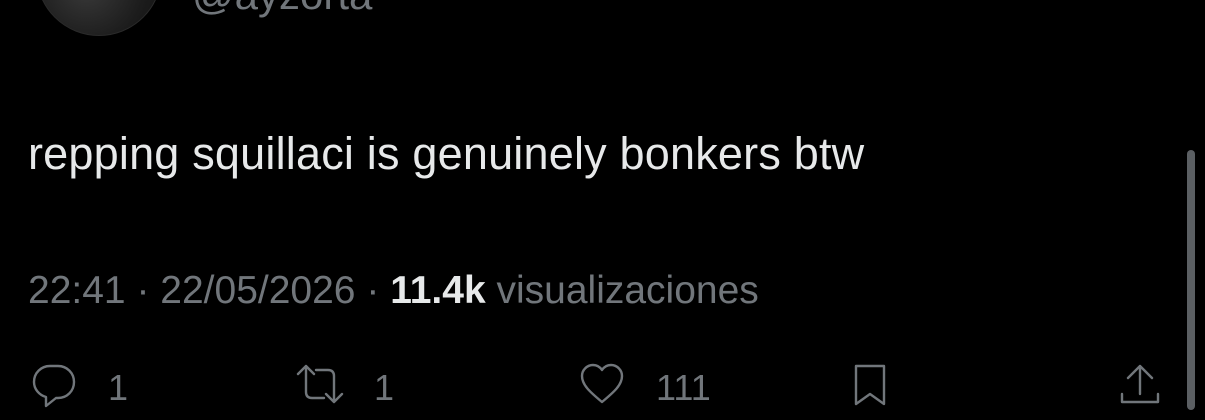 The height and width of the screenshot is (420, 1205). Describe the element at coordinates (79, 386) in the screenshot. I see `reply-button: 1` at that location.